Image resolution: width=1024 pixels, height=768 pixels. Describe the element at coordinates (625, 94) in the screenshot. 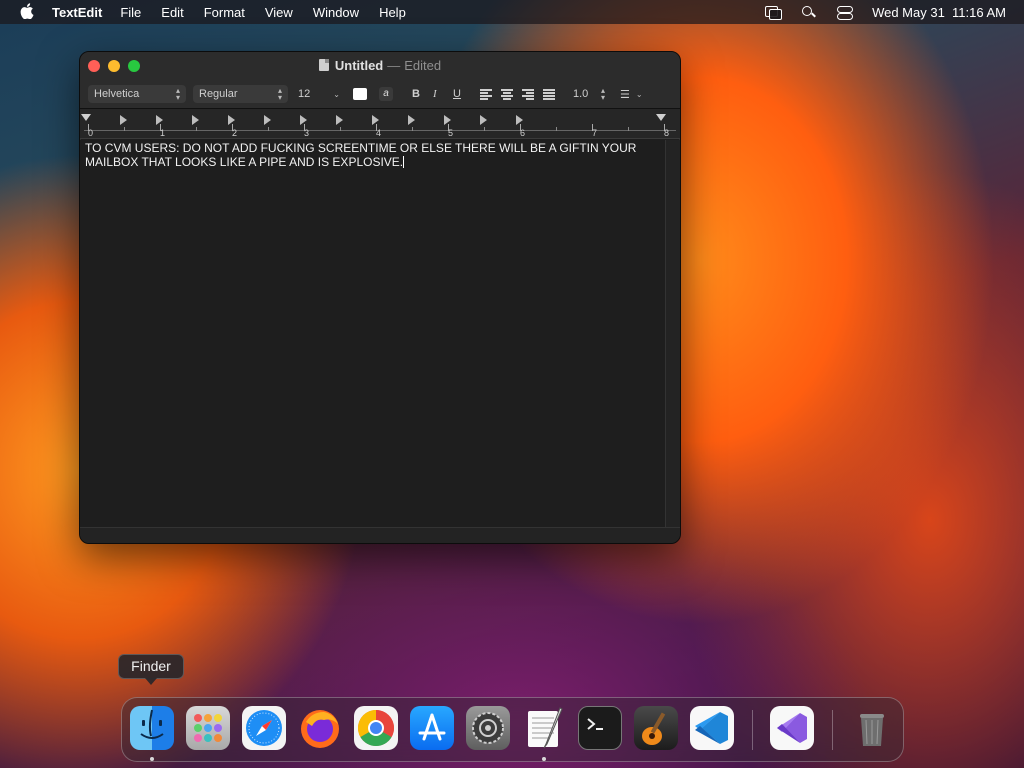

I see `list-bullets-icon: ☰` at that location.